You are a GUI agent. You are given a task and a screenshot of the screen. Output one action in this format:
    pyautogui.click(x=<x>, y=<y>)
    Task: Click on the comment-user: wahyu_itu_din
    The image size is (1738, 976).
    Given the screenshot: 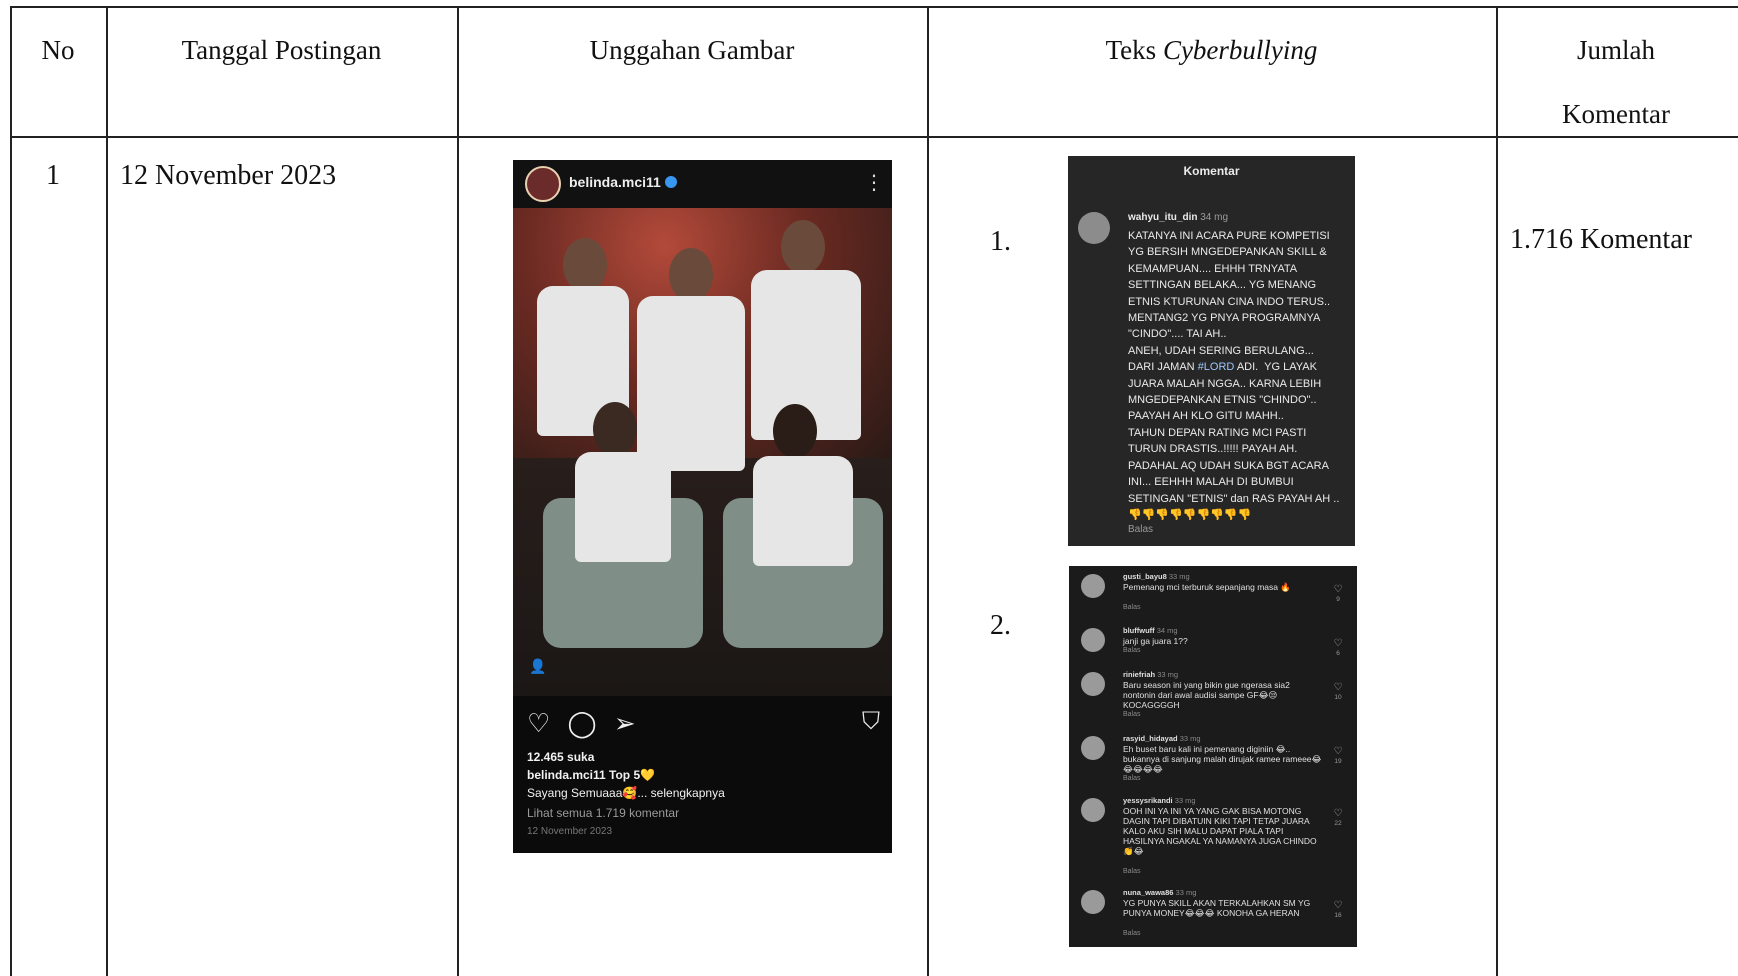 What is the action you would take?
    pyautogui.click(x=1163, y=217)
    